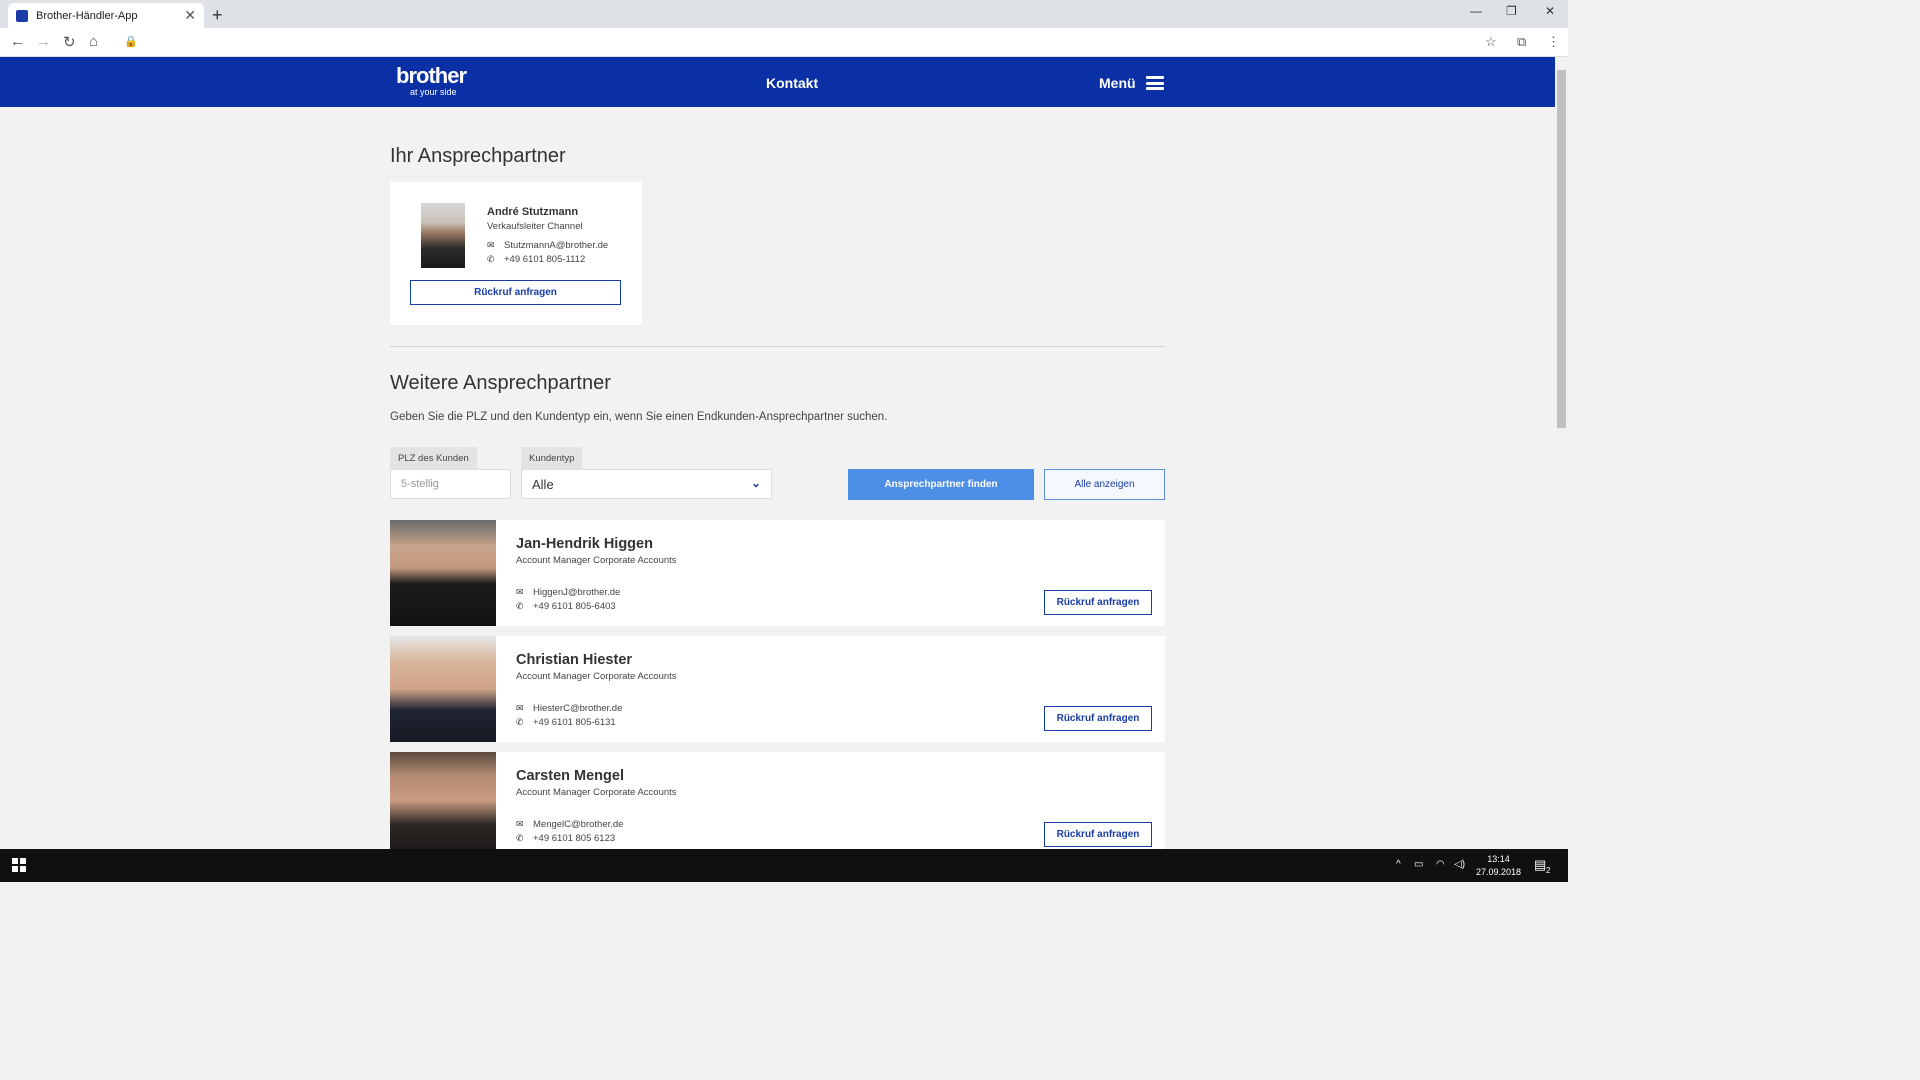 The image size is (1920, 1080). I want to click on person-phone: +49 6101 805 6123, so click(574, 838).